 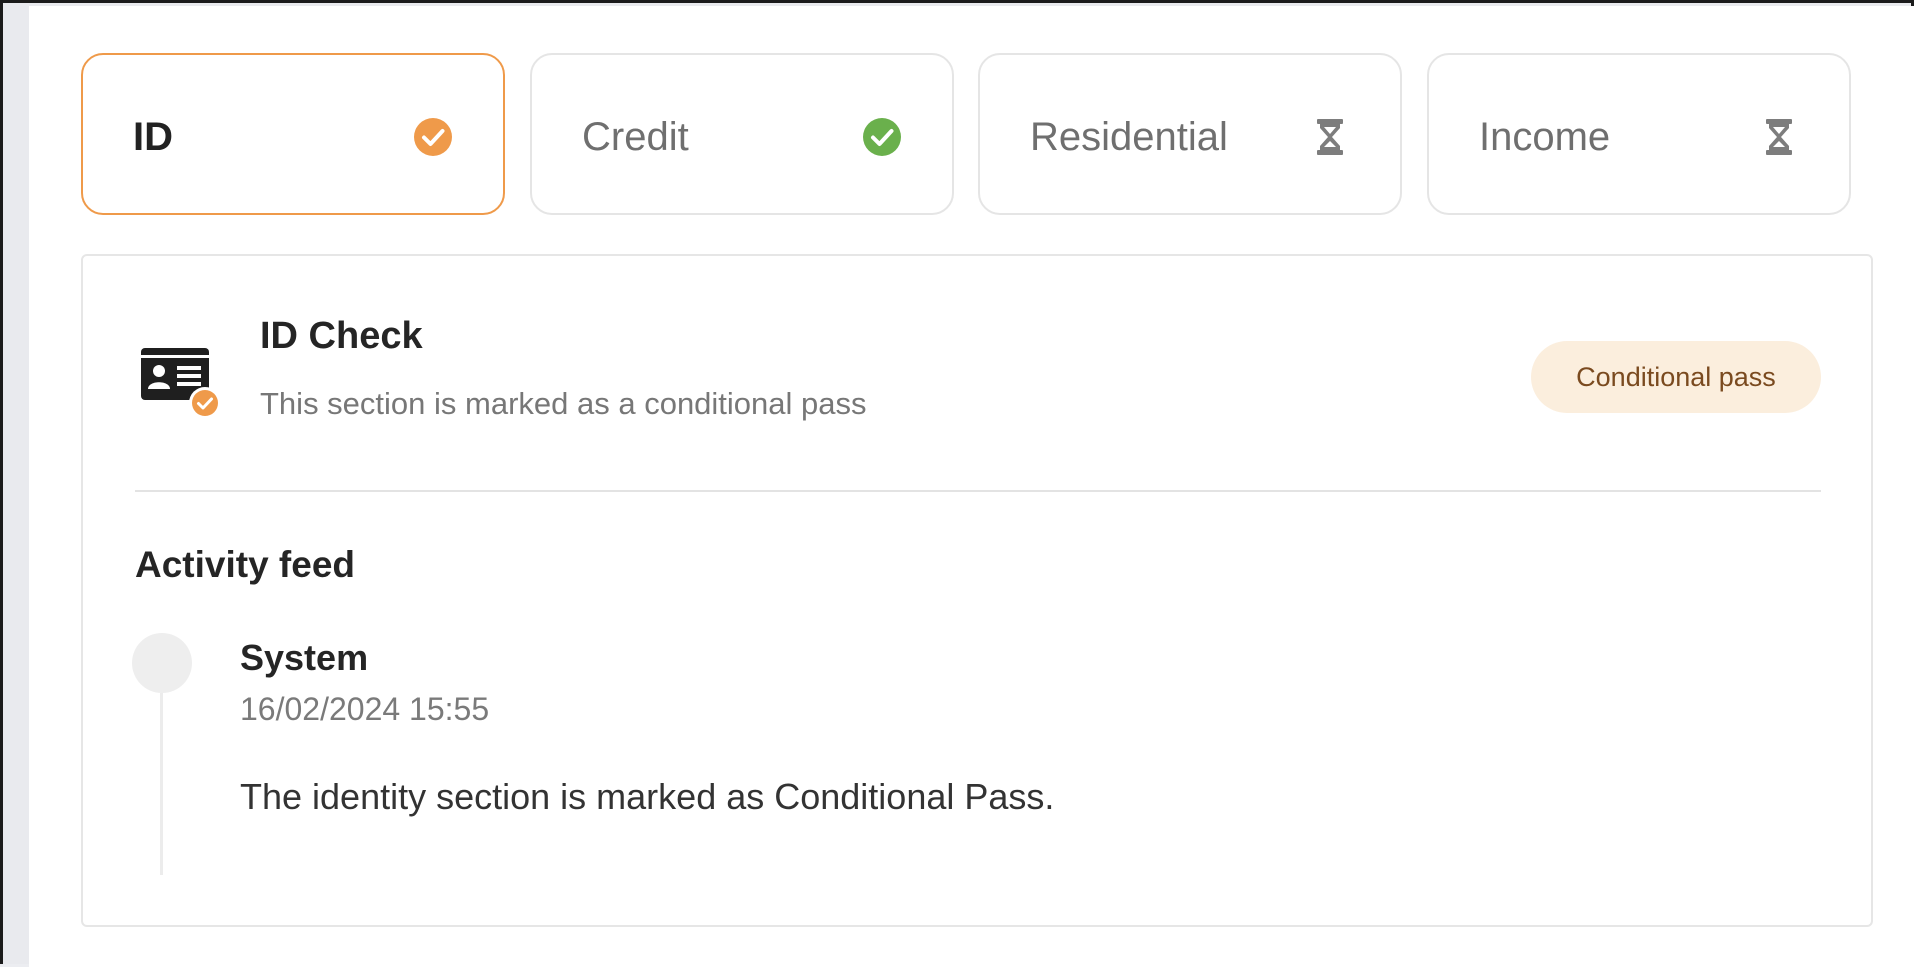 I want to click on activity-feed-heading: Activity feed, so click(x=245, y=564).